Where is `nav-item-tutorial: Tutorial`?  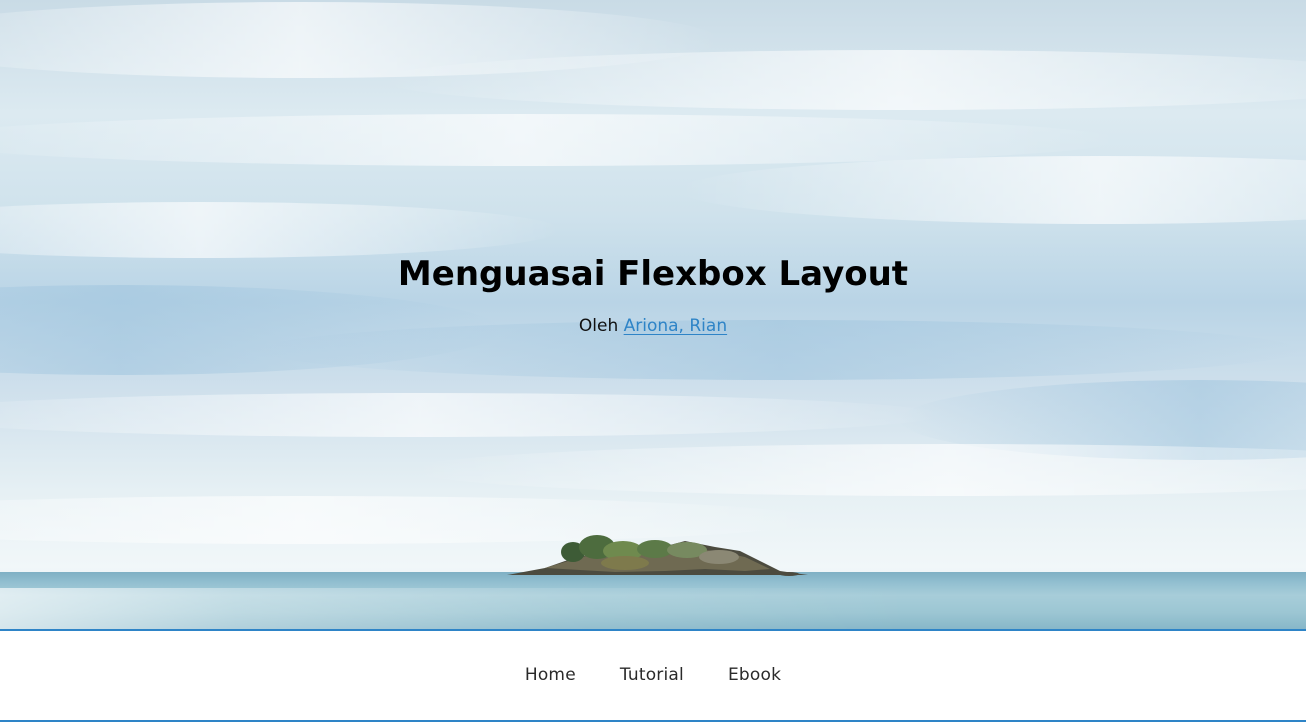
nav-item-tutorial: Tutorial is located at coordinates (652, 675).